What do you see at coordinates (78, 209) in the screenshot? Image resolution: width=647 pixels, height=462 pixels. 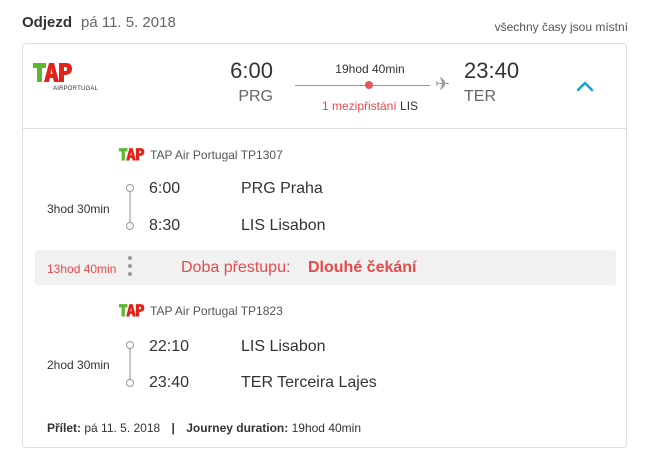 I see `segment-1-duration: 3hod 30min` at bounding box center [78, 209].